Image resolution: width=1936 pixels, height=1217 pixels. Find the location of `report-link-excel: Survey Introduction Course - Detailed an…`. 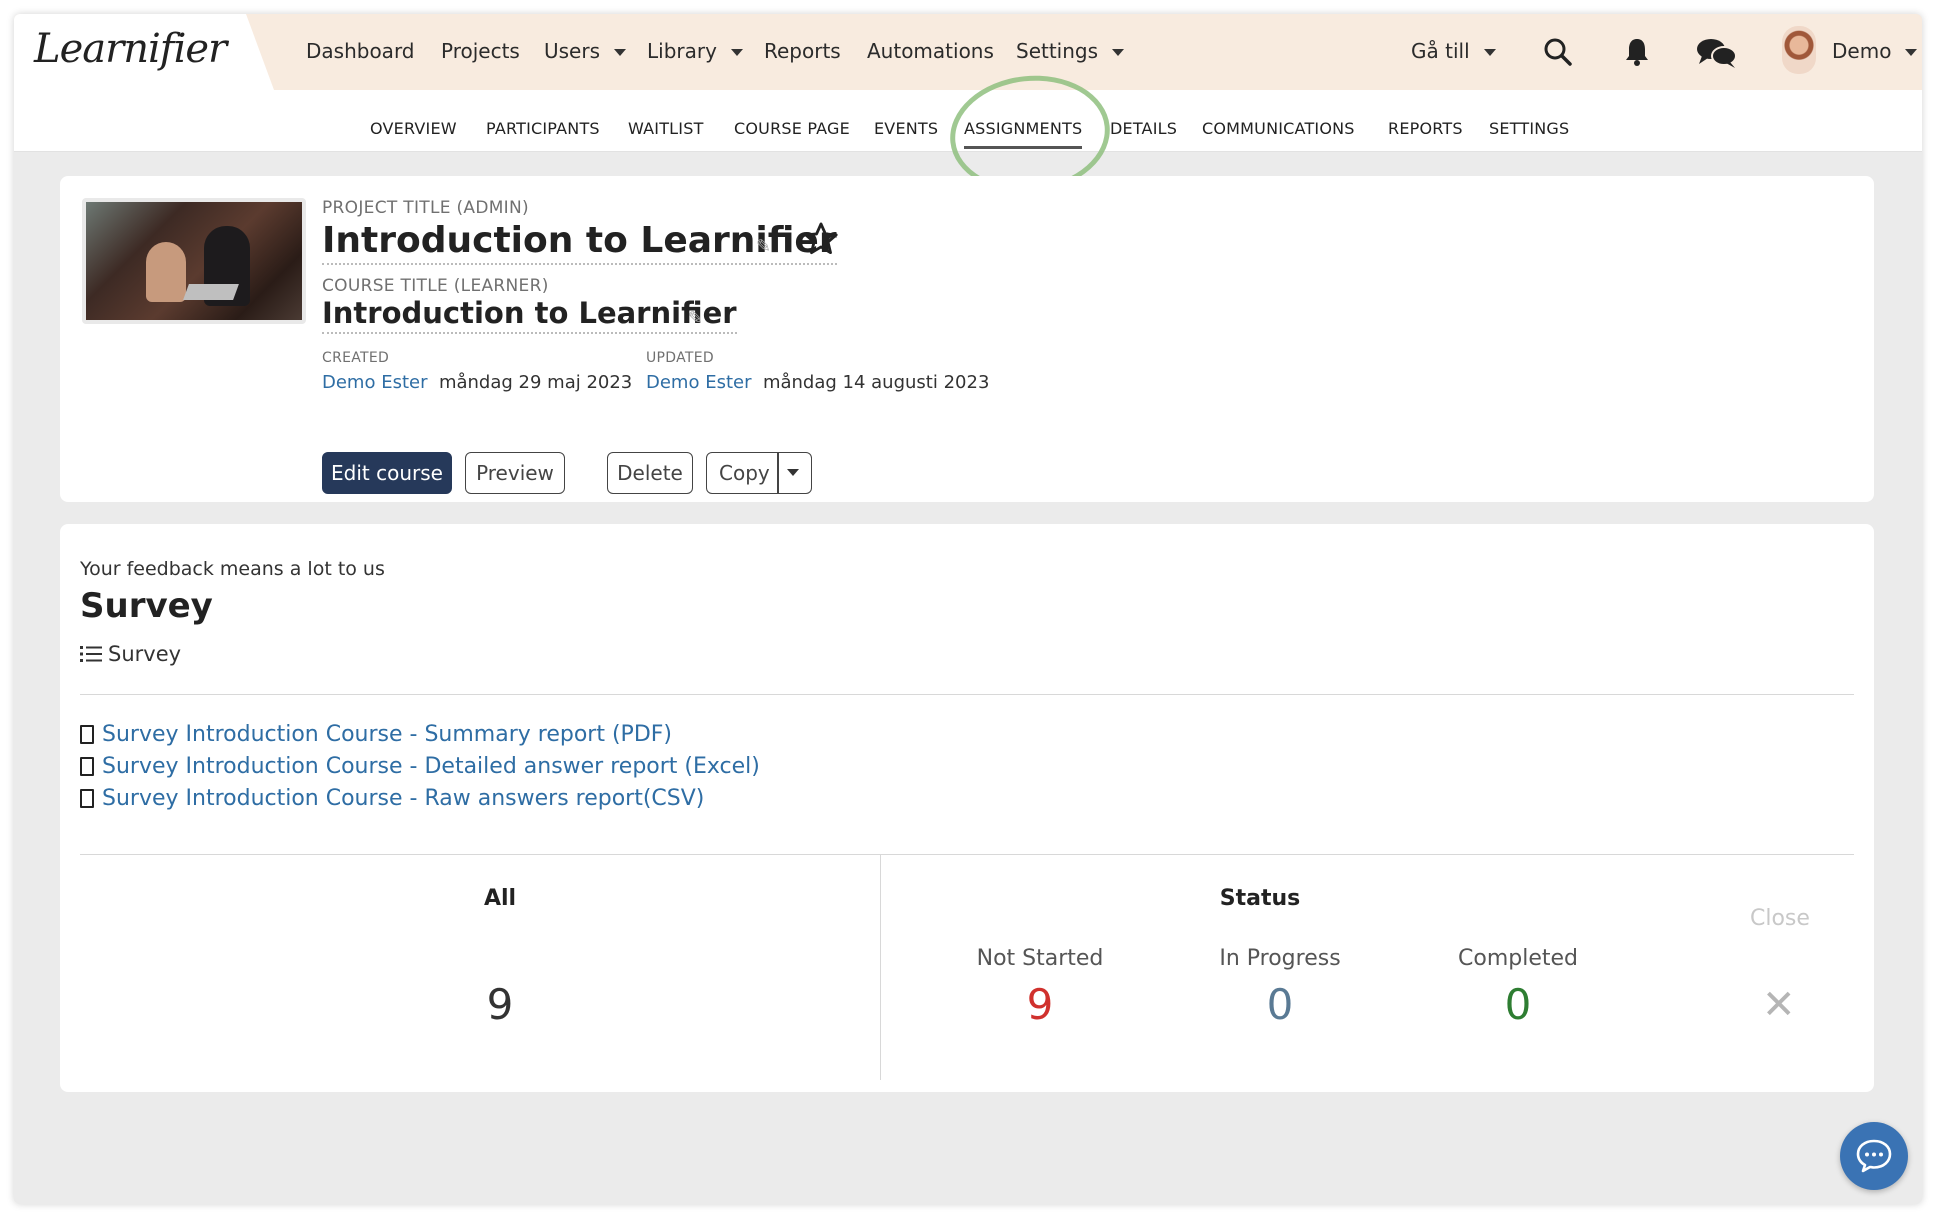

report-link-excel: Survey Introduction Course - Detailed an… is located at coordinates (420, 766).